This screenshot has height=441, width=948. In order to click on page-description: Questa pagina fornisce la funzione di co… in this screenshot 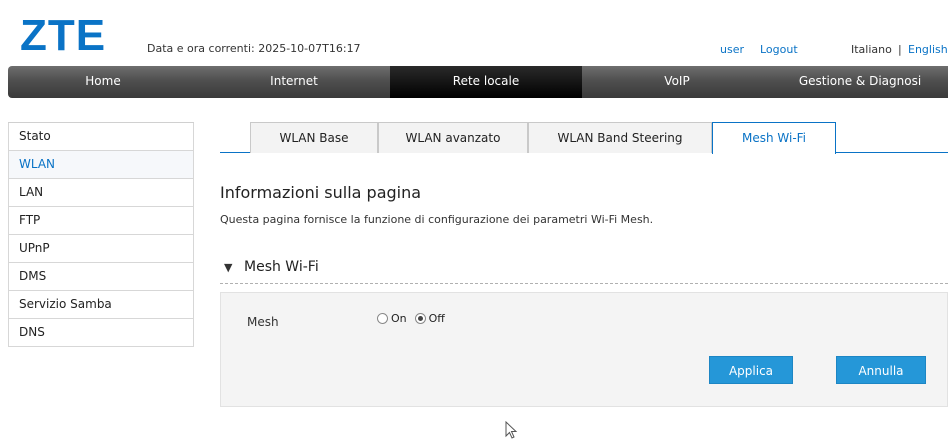, I will do `click(437, 219)`.